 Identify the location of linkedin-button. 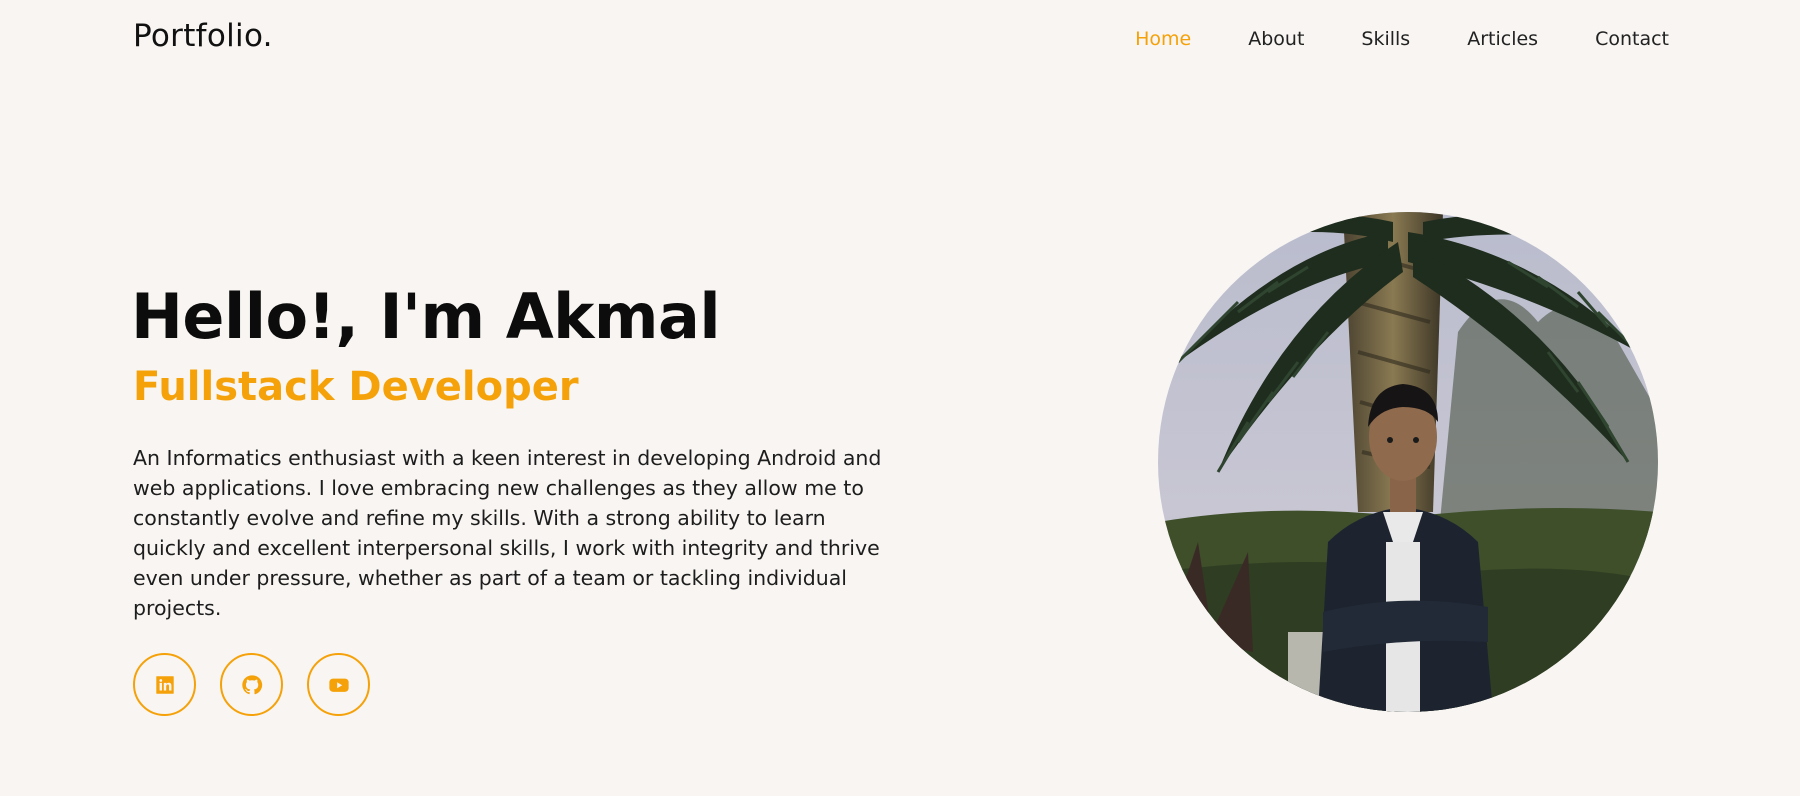
(164, 684).